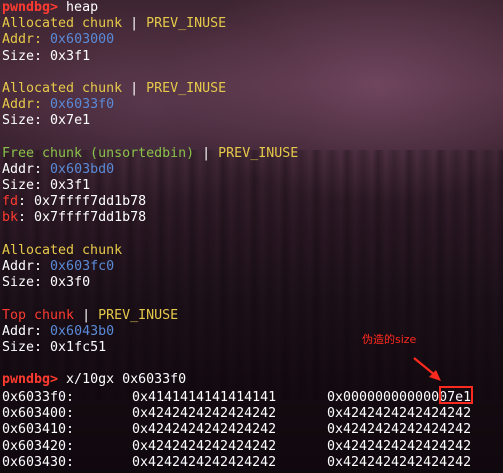 The width and height of the screenshot is (503, 473). I want to click on fd-label: fd, so click(10, 202).